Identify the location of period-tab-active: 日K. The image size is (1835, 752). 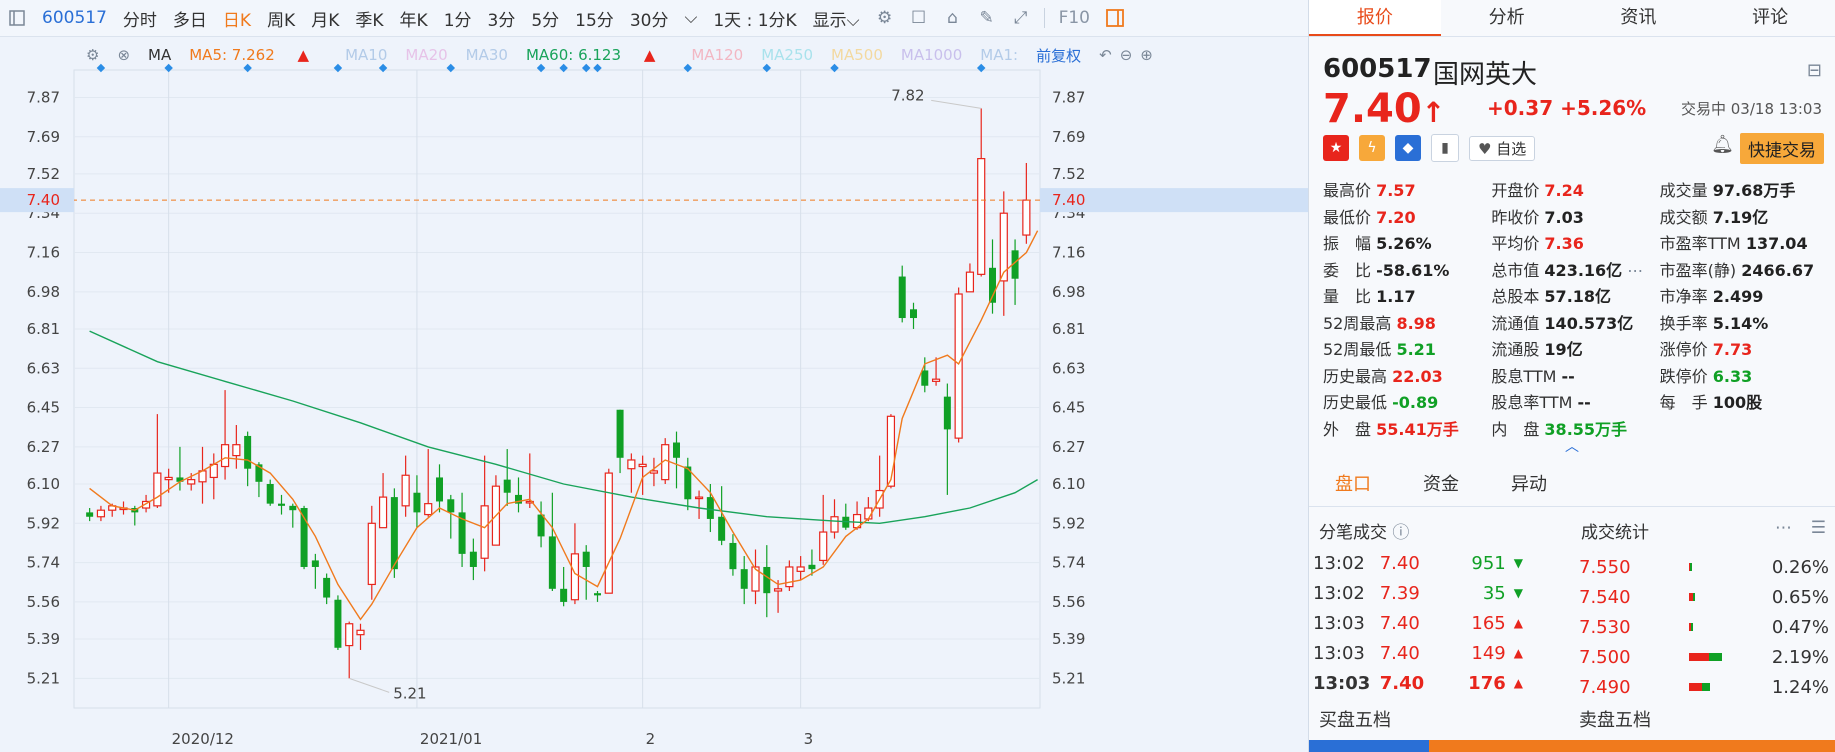
(237, 18).